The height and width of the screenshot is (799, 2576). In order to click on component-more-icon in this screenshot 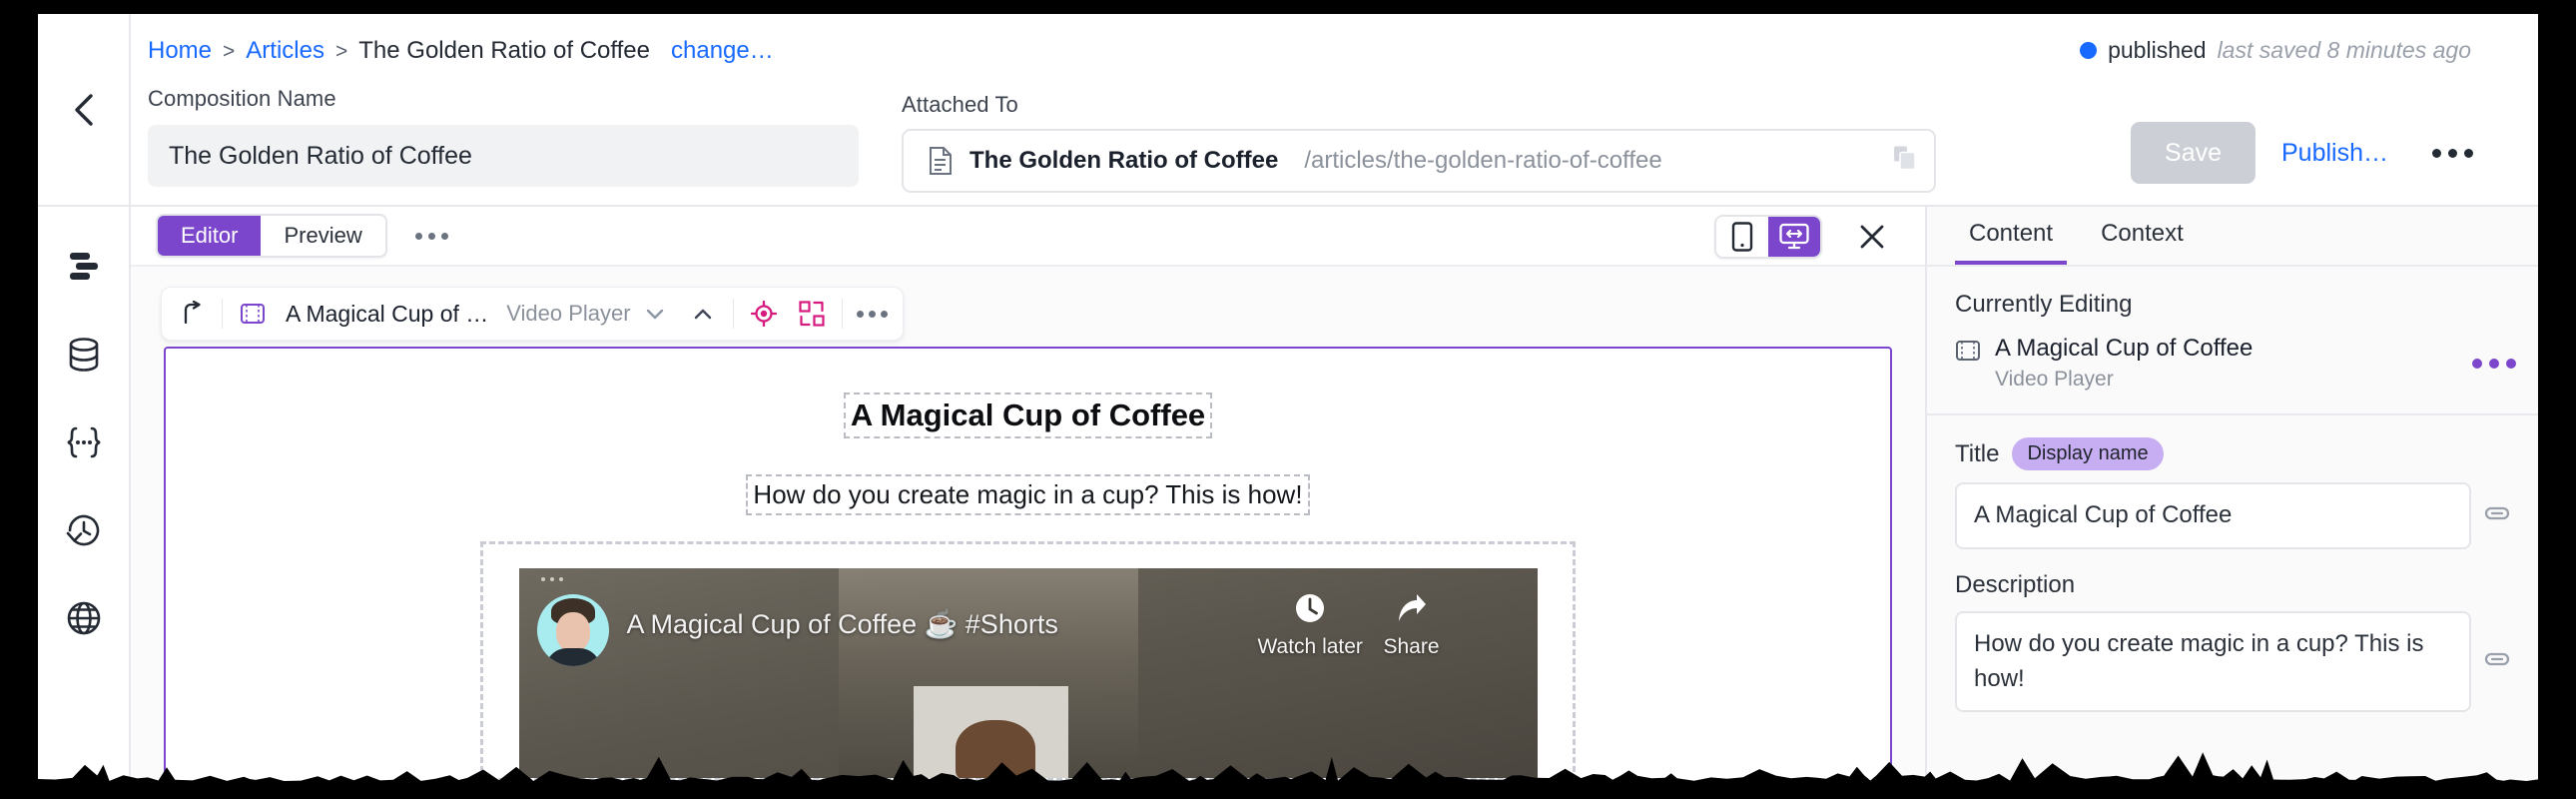, I will do `click(873, 314)`.